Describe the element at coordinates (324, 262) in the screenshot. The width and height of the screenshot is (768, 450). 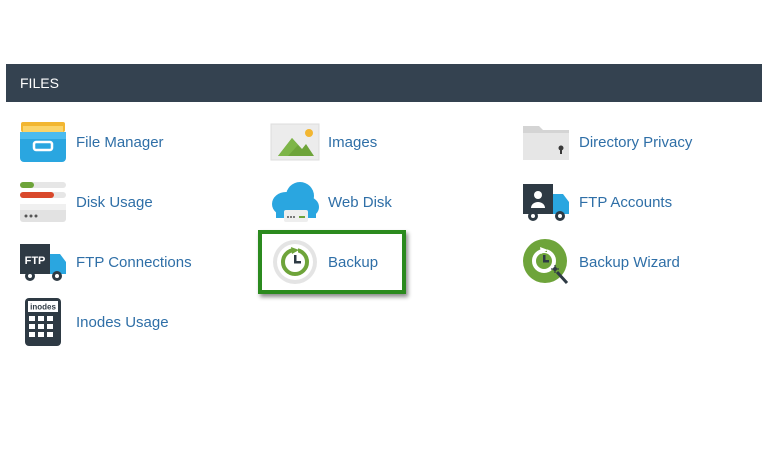
I see `backup-item: Backup` at that location.